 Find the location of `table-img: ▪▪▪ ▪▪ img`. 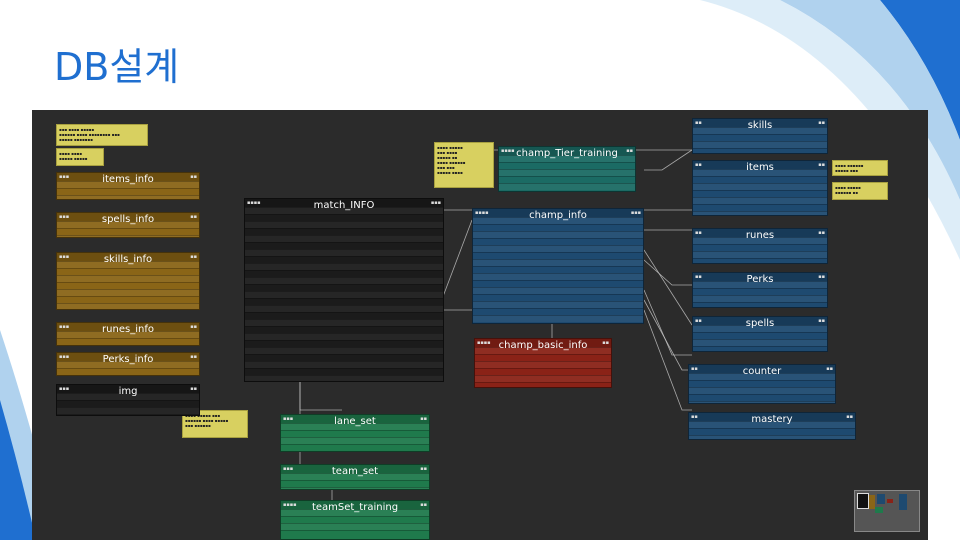

table-img: ▪▪▪ ▪▪ img is located at coordinates (128, 400).